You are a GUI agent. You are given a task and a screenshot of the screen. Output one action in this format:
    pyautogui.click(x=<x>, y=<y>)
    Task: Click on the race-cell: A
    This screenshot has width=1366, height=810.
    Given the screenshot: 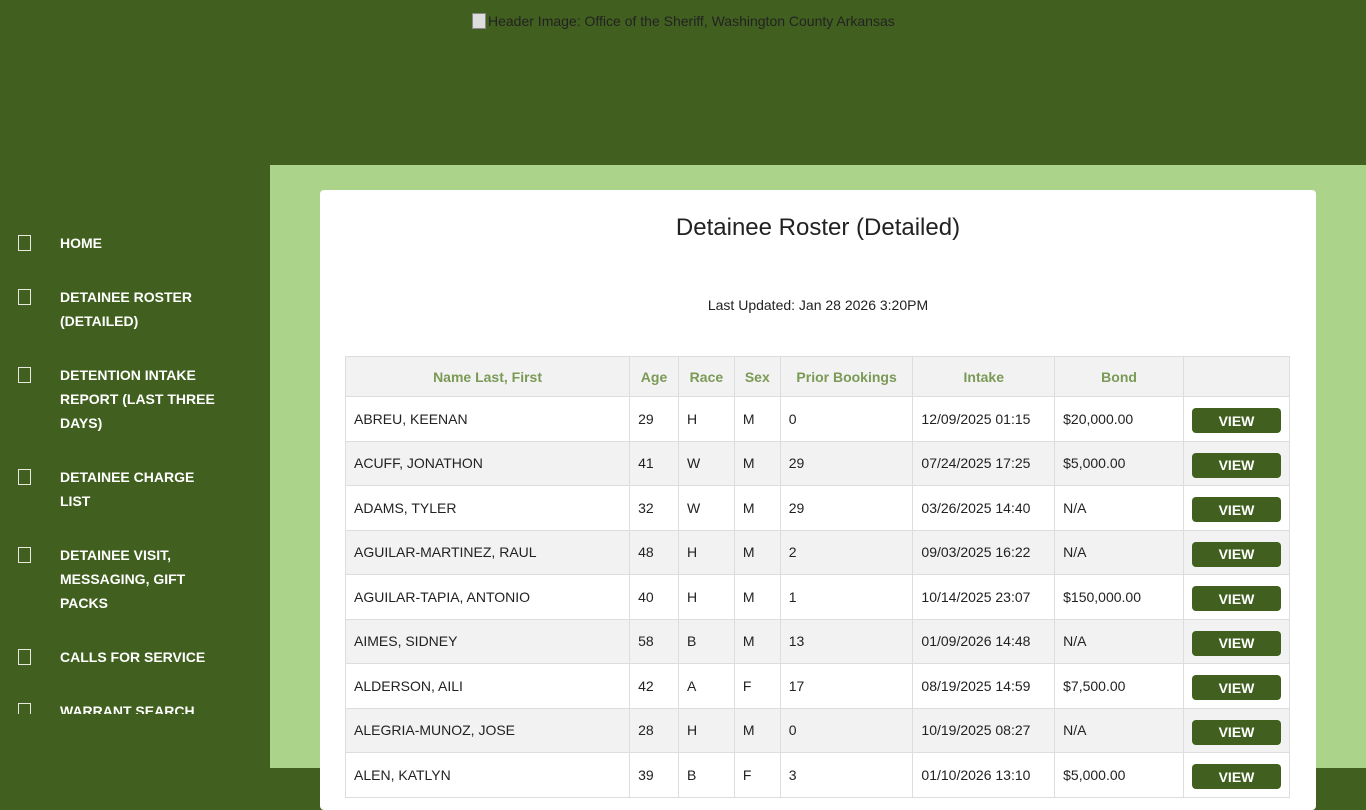 What is the action you would take?
    pyautogui.click(x=706, y=686)
    